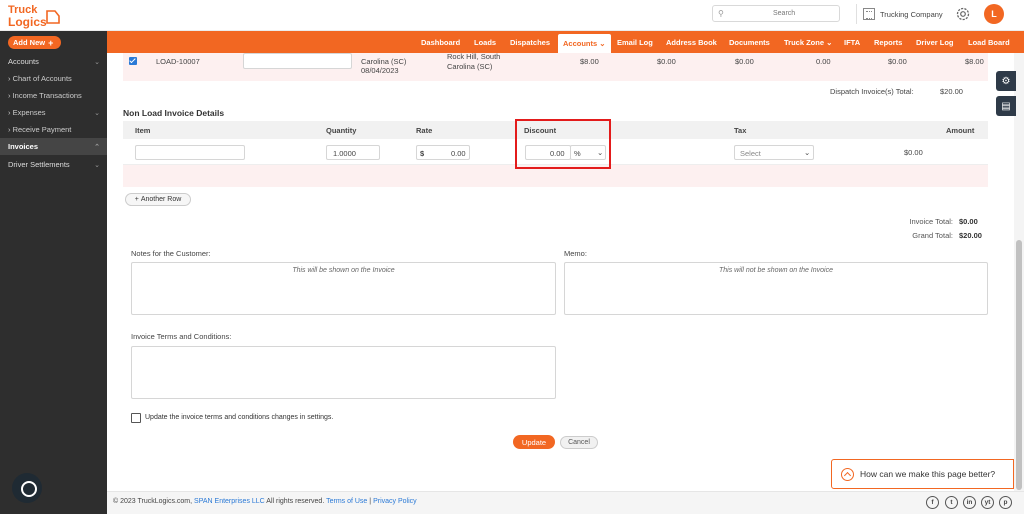 This screenshot has height=514, width=1024. What do you see at coordinates (440, 42) in the screenshot?
I see `nav-dashboard: Dashboard` at bounding box center [440, 42].